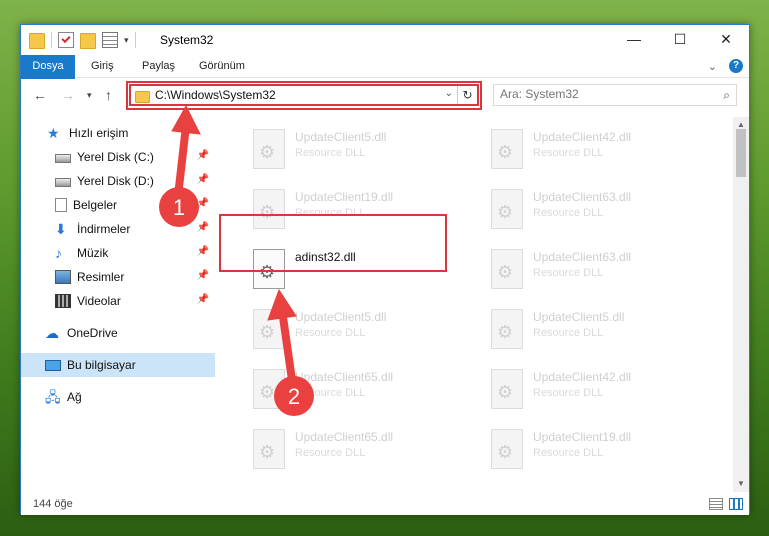  I want to click on disk-icon, so click(63, 182).